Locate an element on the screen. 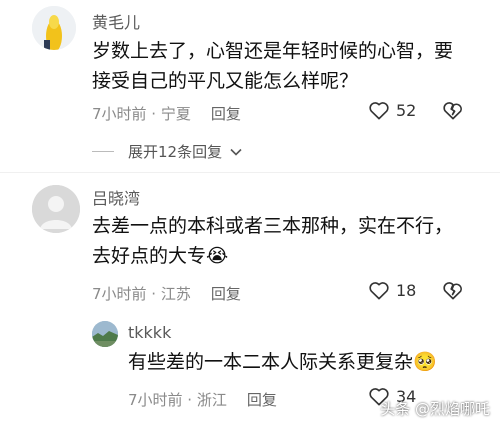 This screenshot has height=427, width=500. like-button: 18 is located at coordinates (392, 290).